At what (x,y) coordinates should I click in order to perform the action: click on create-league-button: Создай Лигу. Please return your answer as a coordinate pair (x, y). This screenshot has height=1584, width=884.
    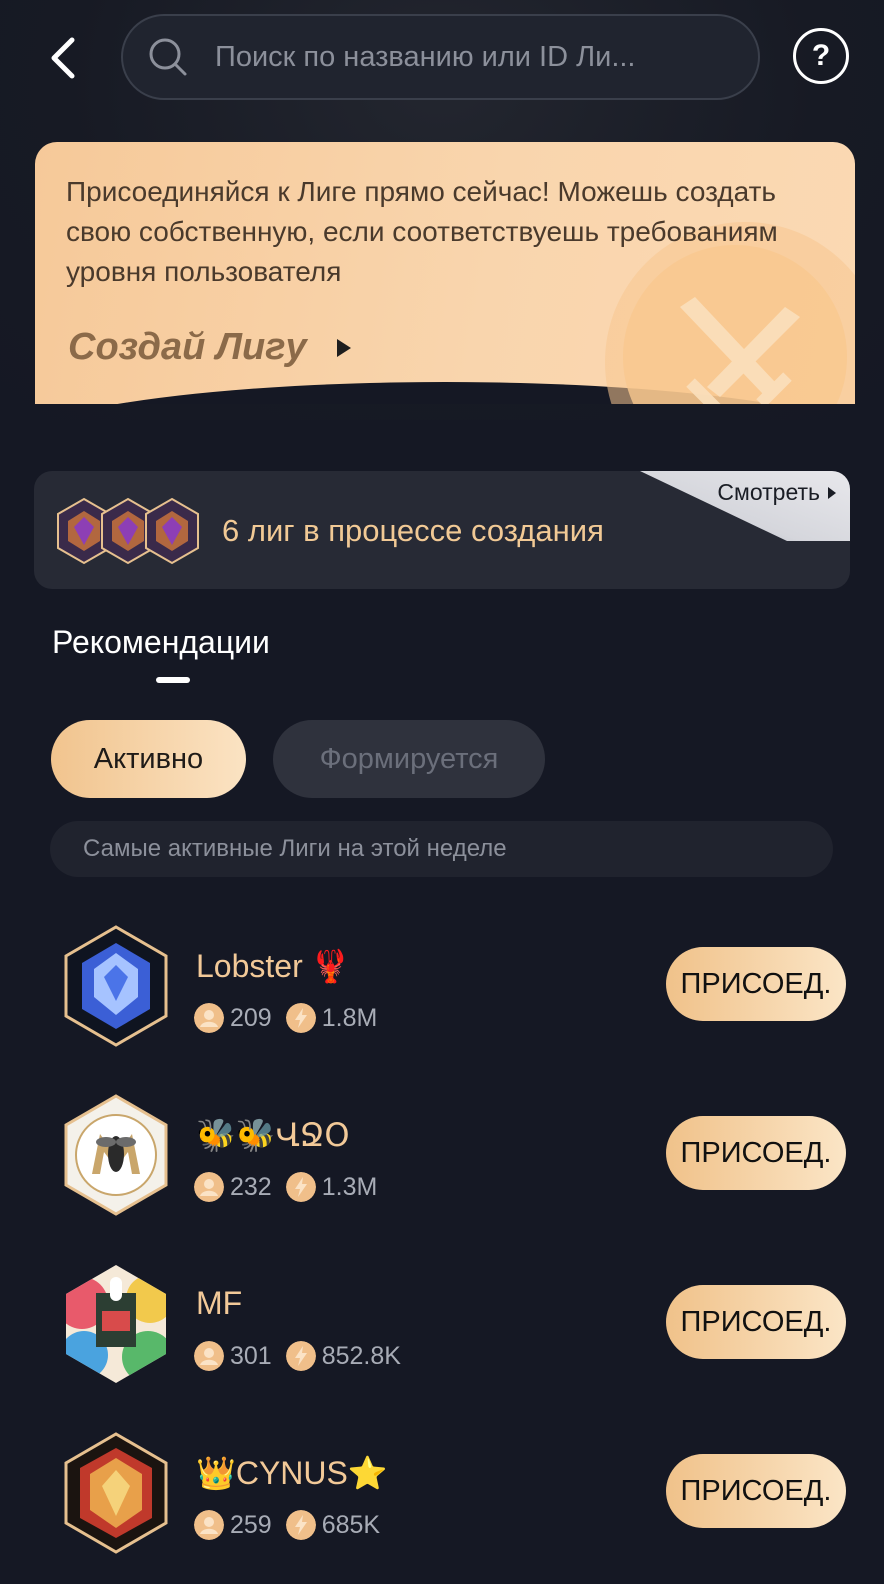
    Looking at the image, I should click on (209, 347).